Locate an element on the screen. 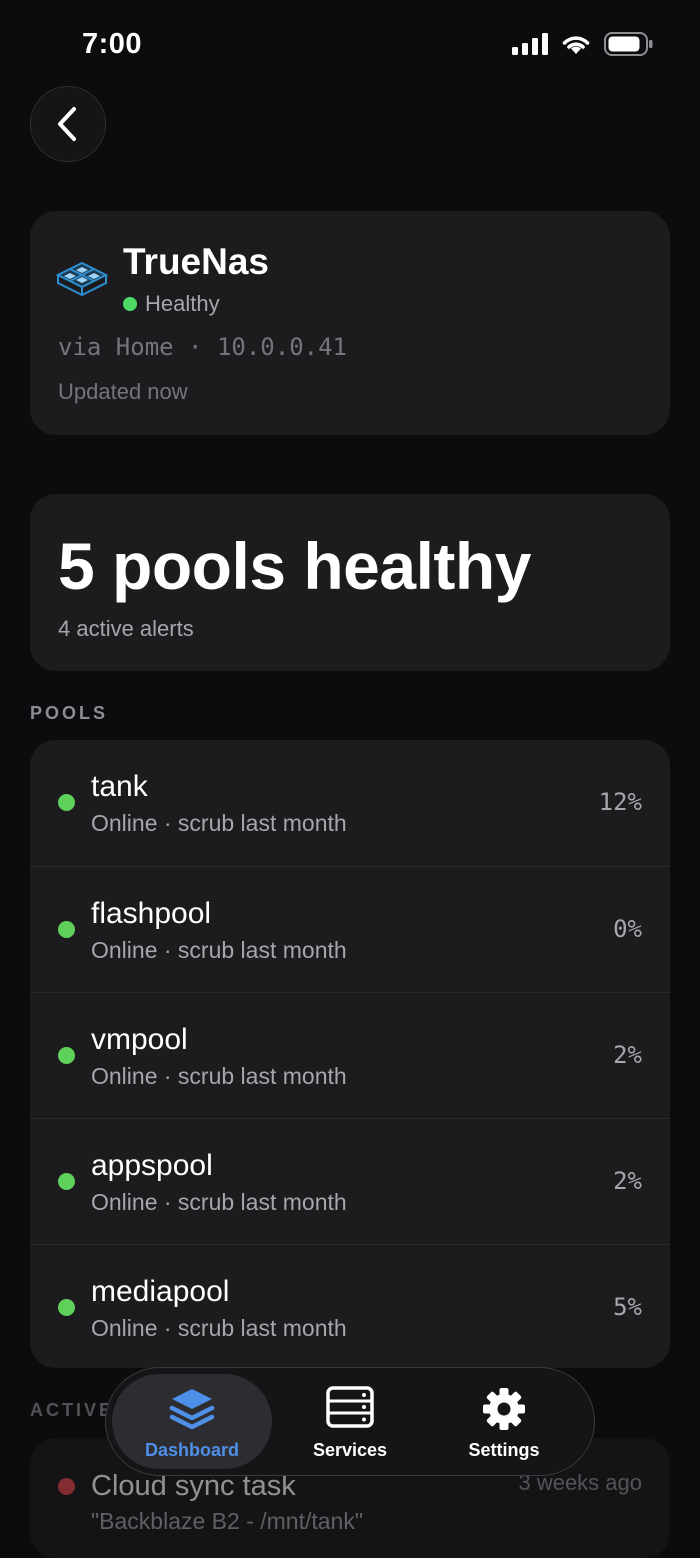 The image size is (700, 1558). tab-dashboard: Dashboard is located at coordinates (192, 1421).